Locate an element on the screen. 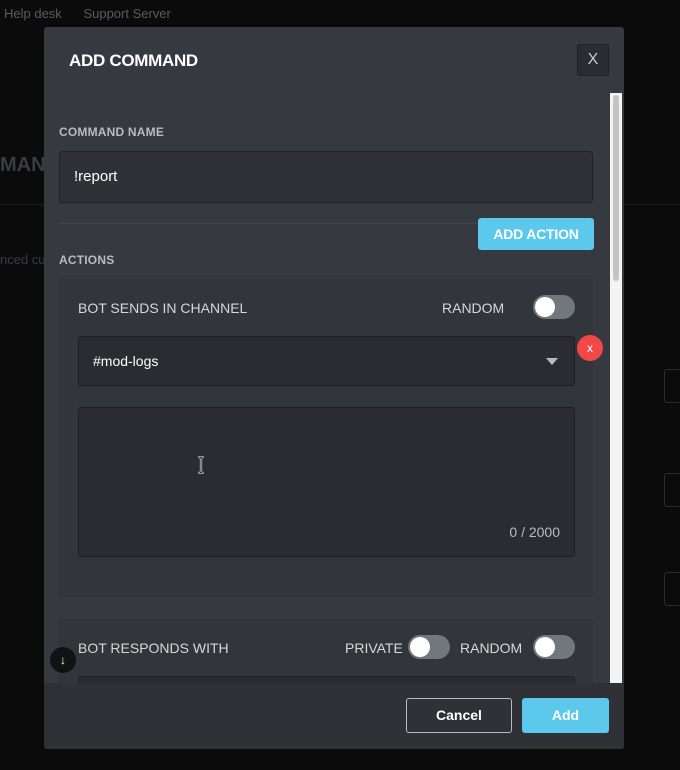  character-count: 0 / 2000 is located at coordinates (534, 532).